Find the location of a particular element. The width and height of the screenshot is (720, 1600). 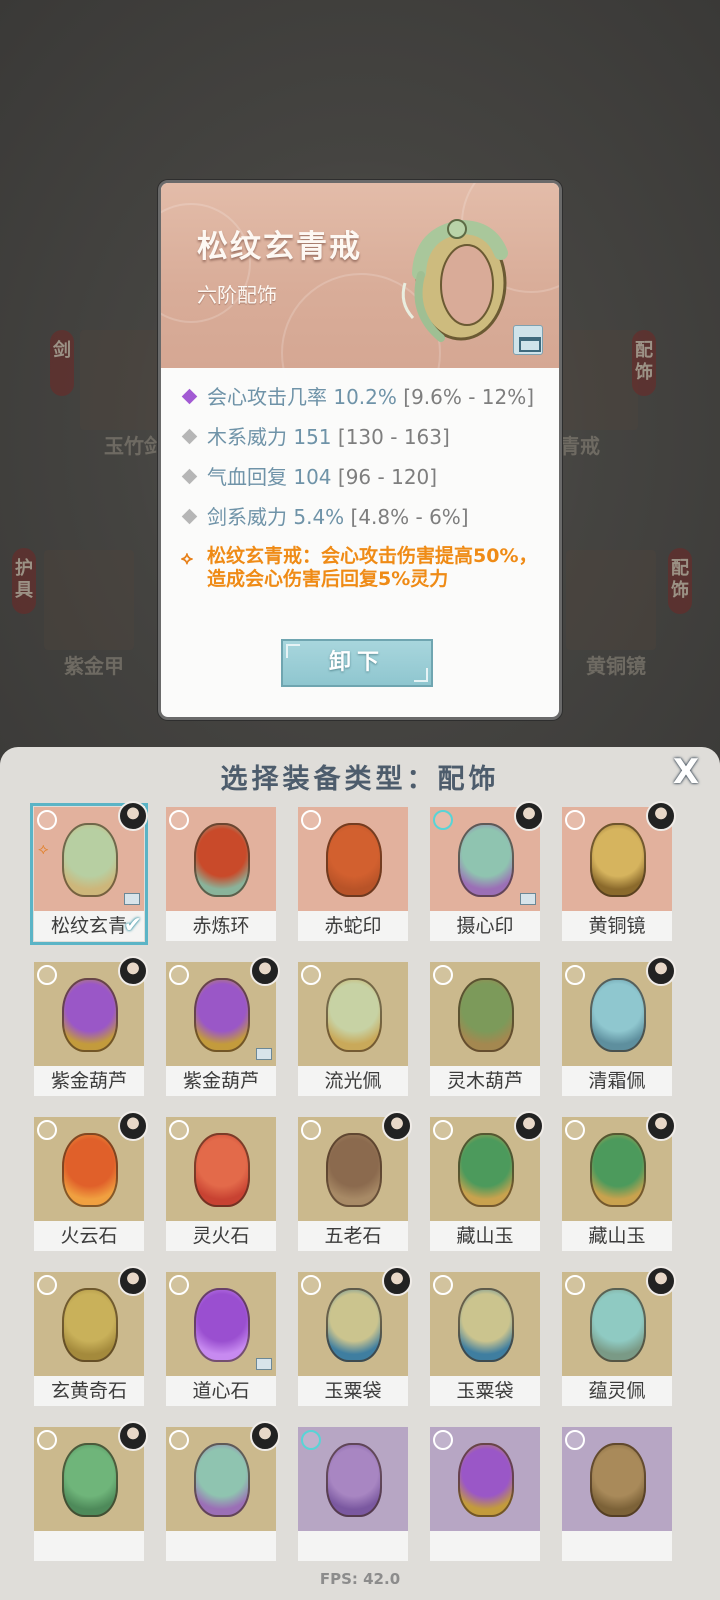

stat-name: 木系威力 is located at coordinates (247, 437).